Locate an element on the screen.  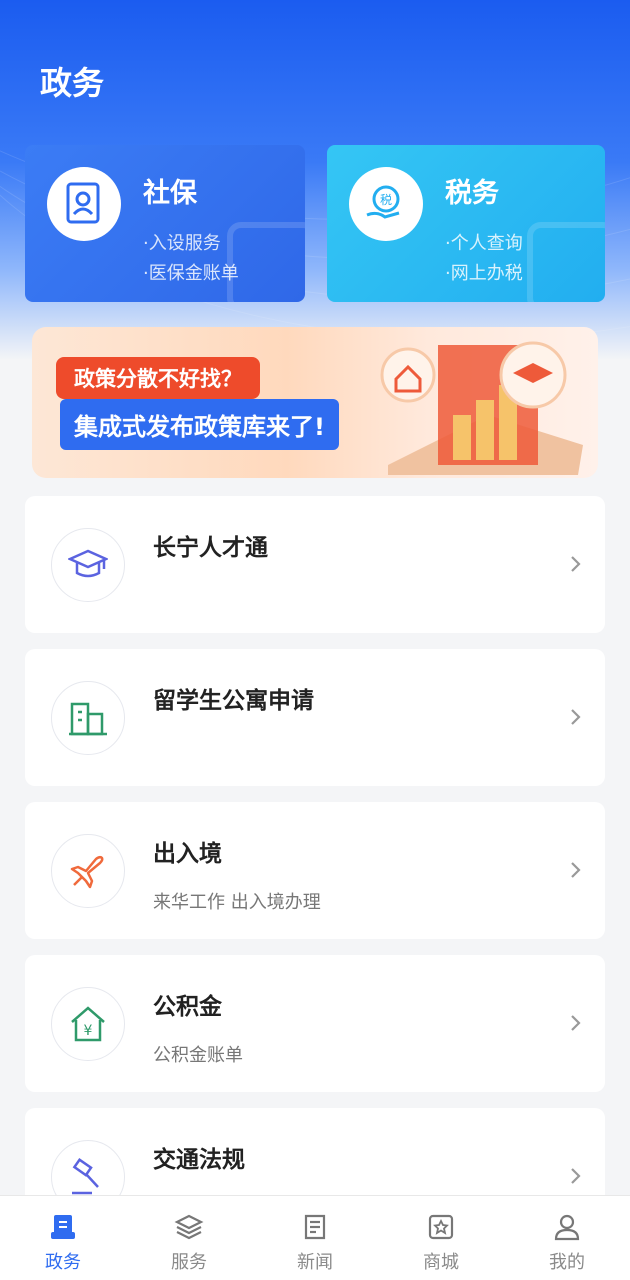
card-link-2: ·网上办税 is located at coordinates (484, 272).